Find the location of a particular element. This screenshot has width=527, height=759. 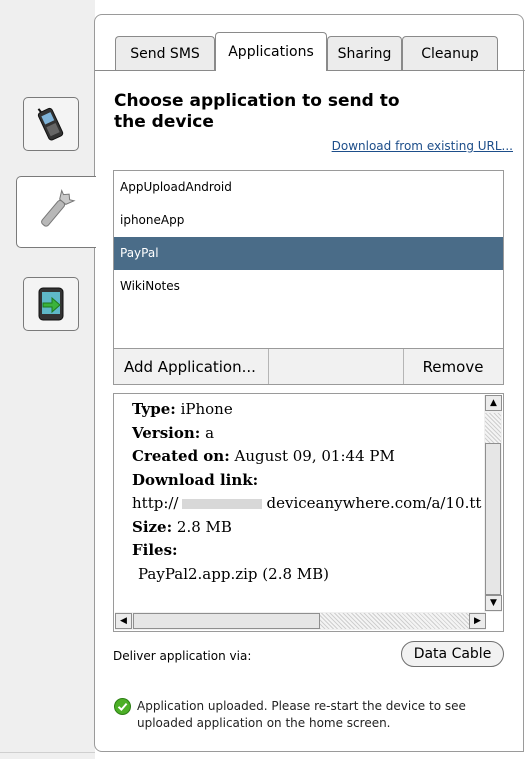

type-label: Type: is located at coordinates (154, 409).